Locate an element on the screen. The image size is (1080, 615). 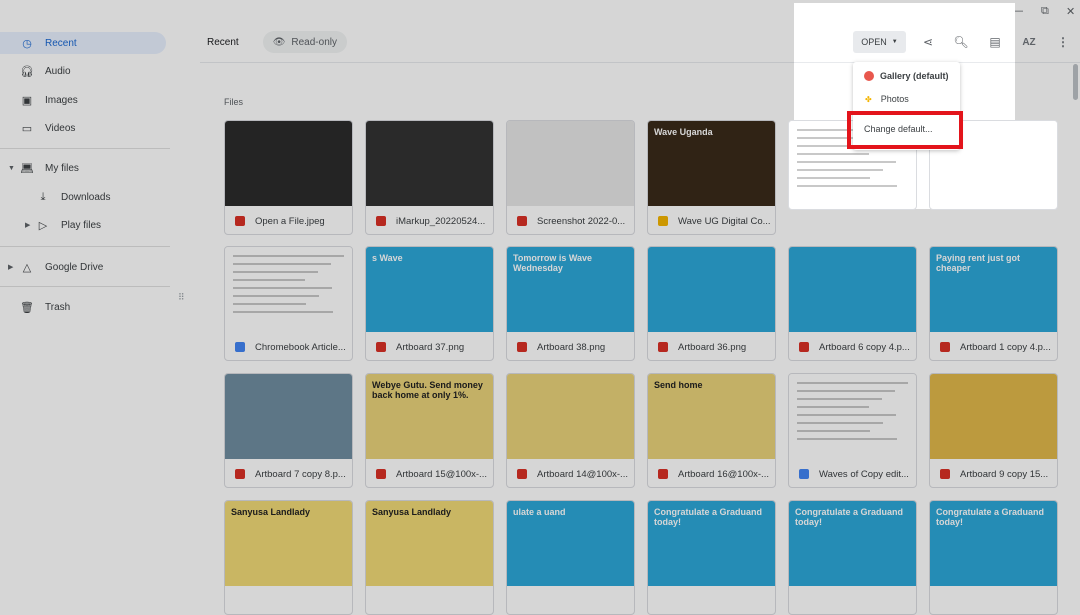
image-icon: ▣ is located at coordinates (27, 100).